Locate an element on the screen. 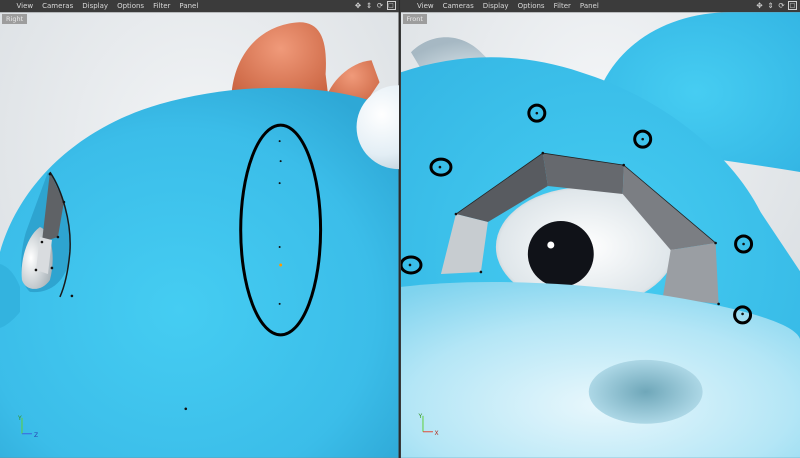 The width and height of the screenshot is (800, 458). eye-highlight is located at coordinates (550, 245).